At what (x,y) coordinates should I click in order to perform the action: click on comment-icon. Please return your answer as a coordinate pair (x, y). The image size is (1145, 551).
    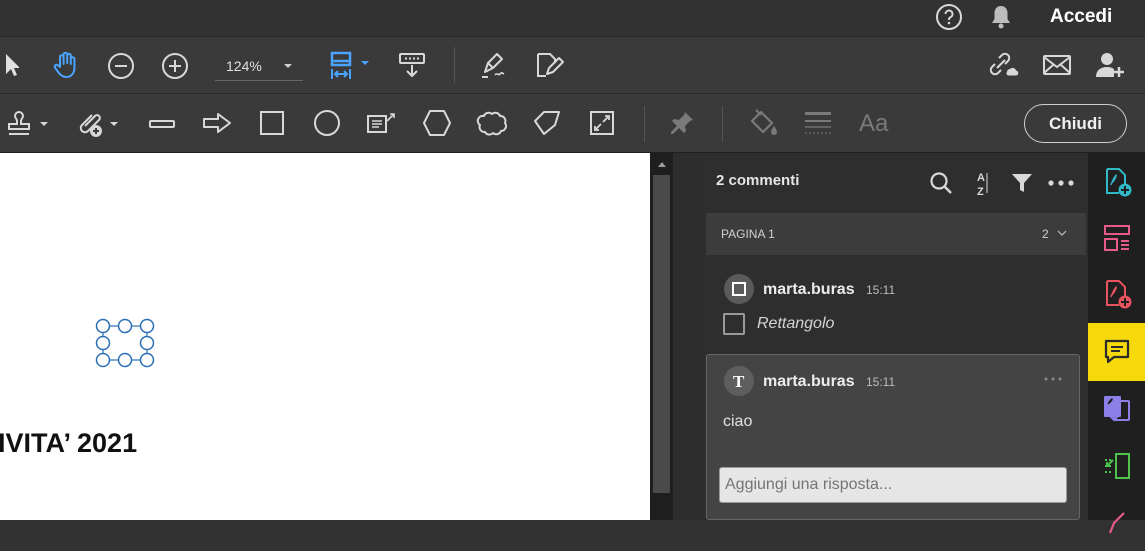
    Looking at the image, I should click on (1116, 351).